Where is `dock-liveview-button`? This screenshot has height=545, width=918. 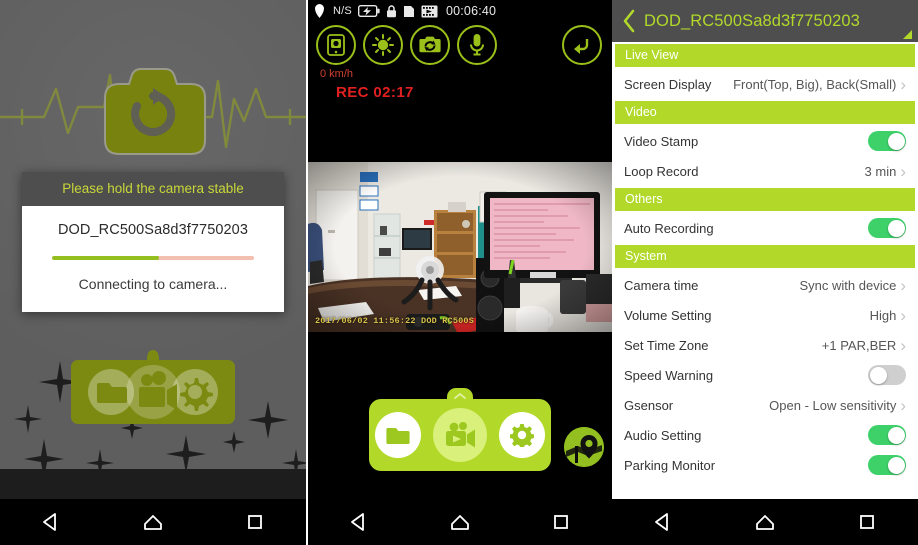 dock-liveview-button is located at coordinates (460, 435).